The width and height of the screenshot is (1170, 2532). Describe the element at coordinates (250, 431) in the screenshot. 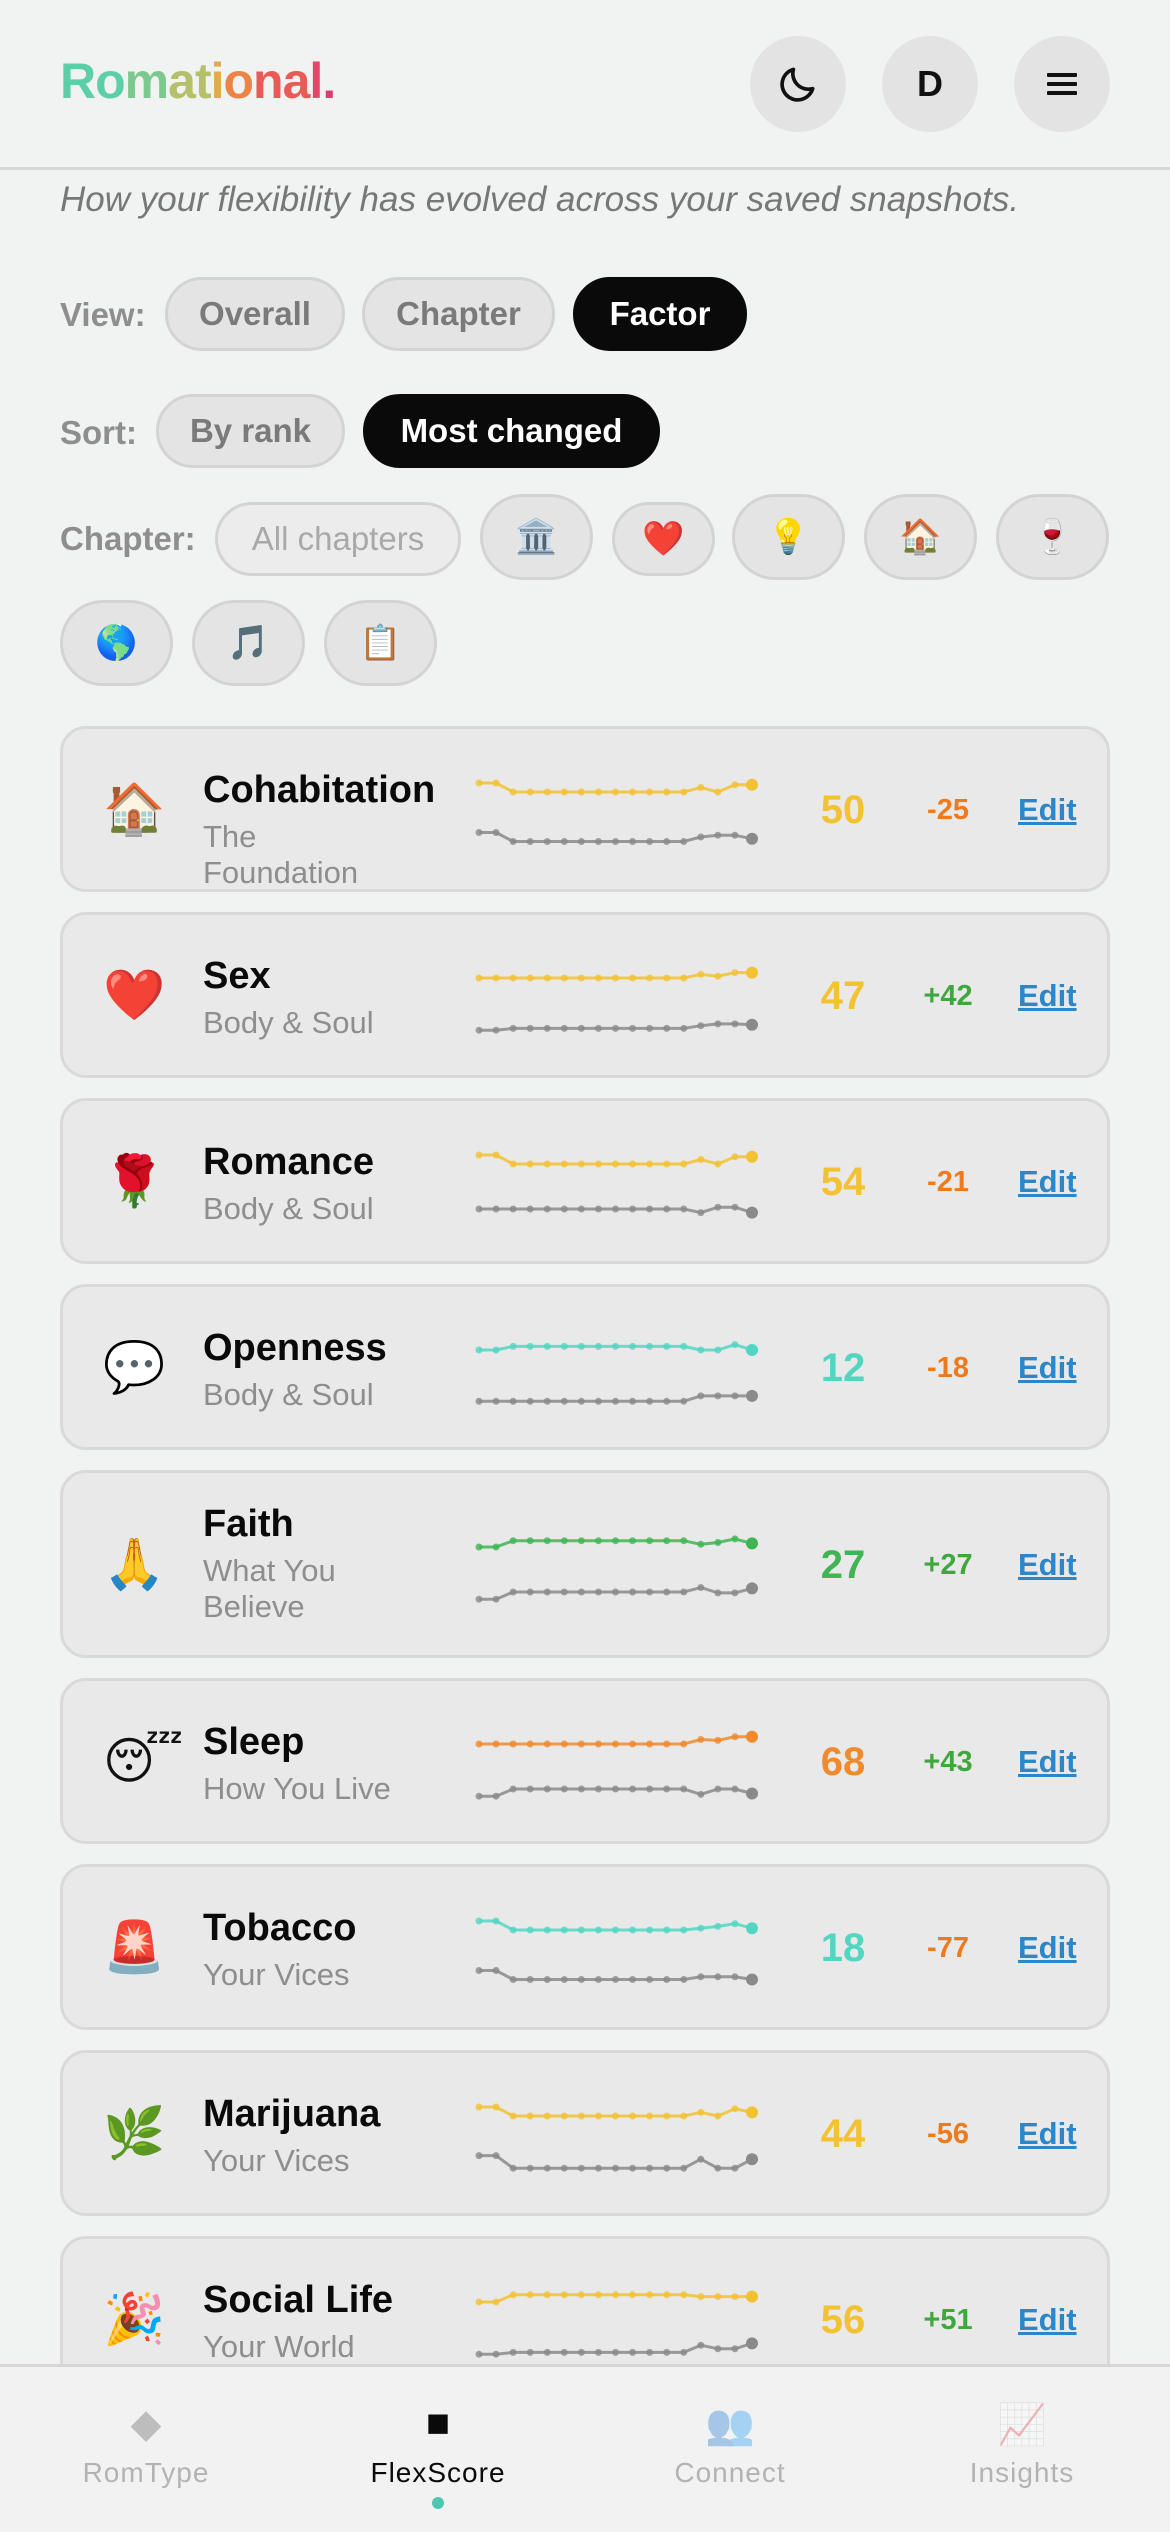

I see `sort-option-by-rank: By rank` at that location.